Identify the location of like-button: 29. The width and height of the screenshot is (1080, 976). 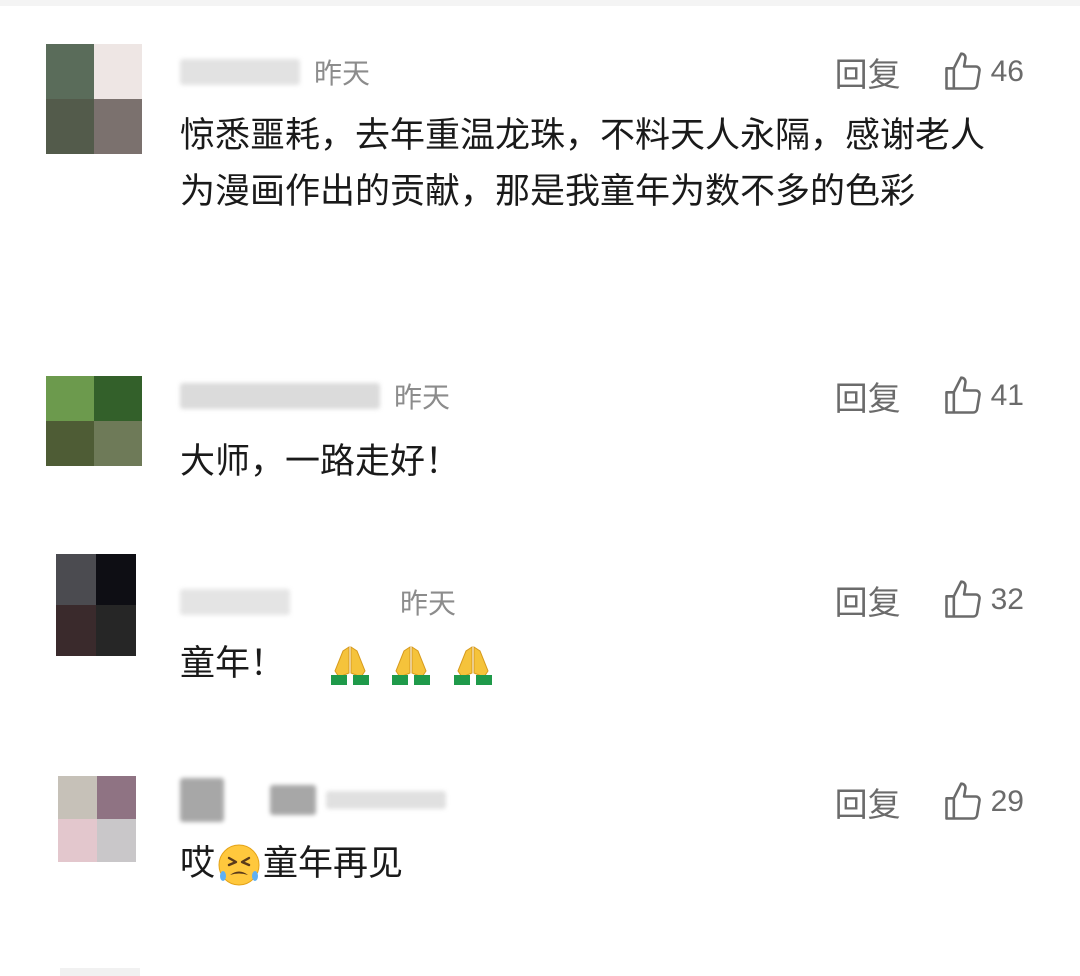
(982, 802).